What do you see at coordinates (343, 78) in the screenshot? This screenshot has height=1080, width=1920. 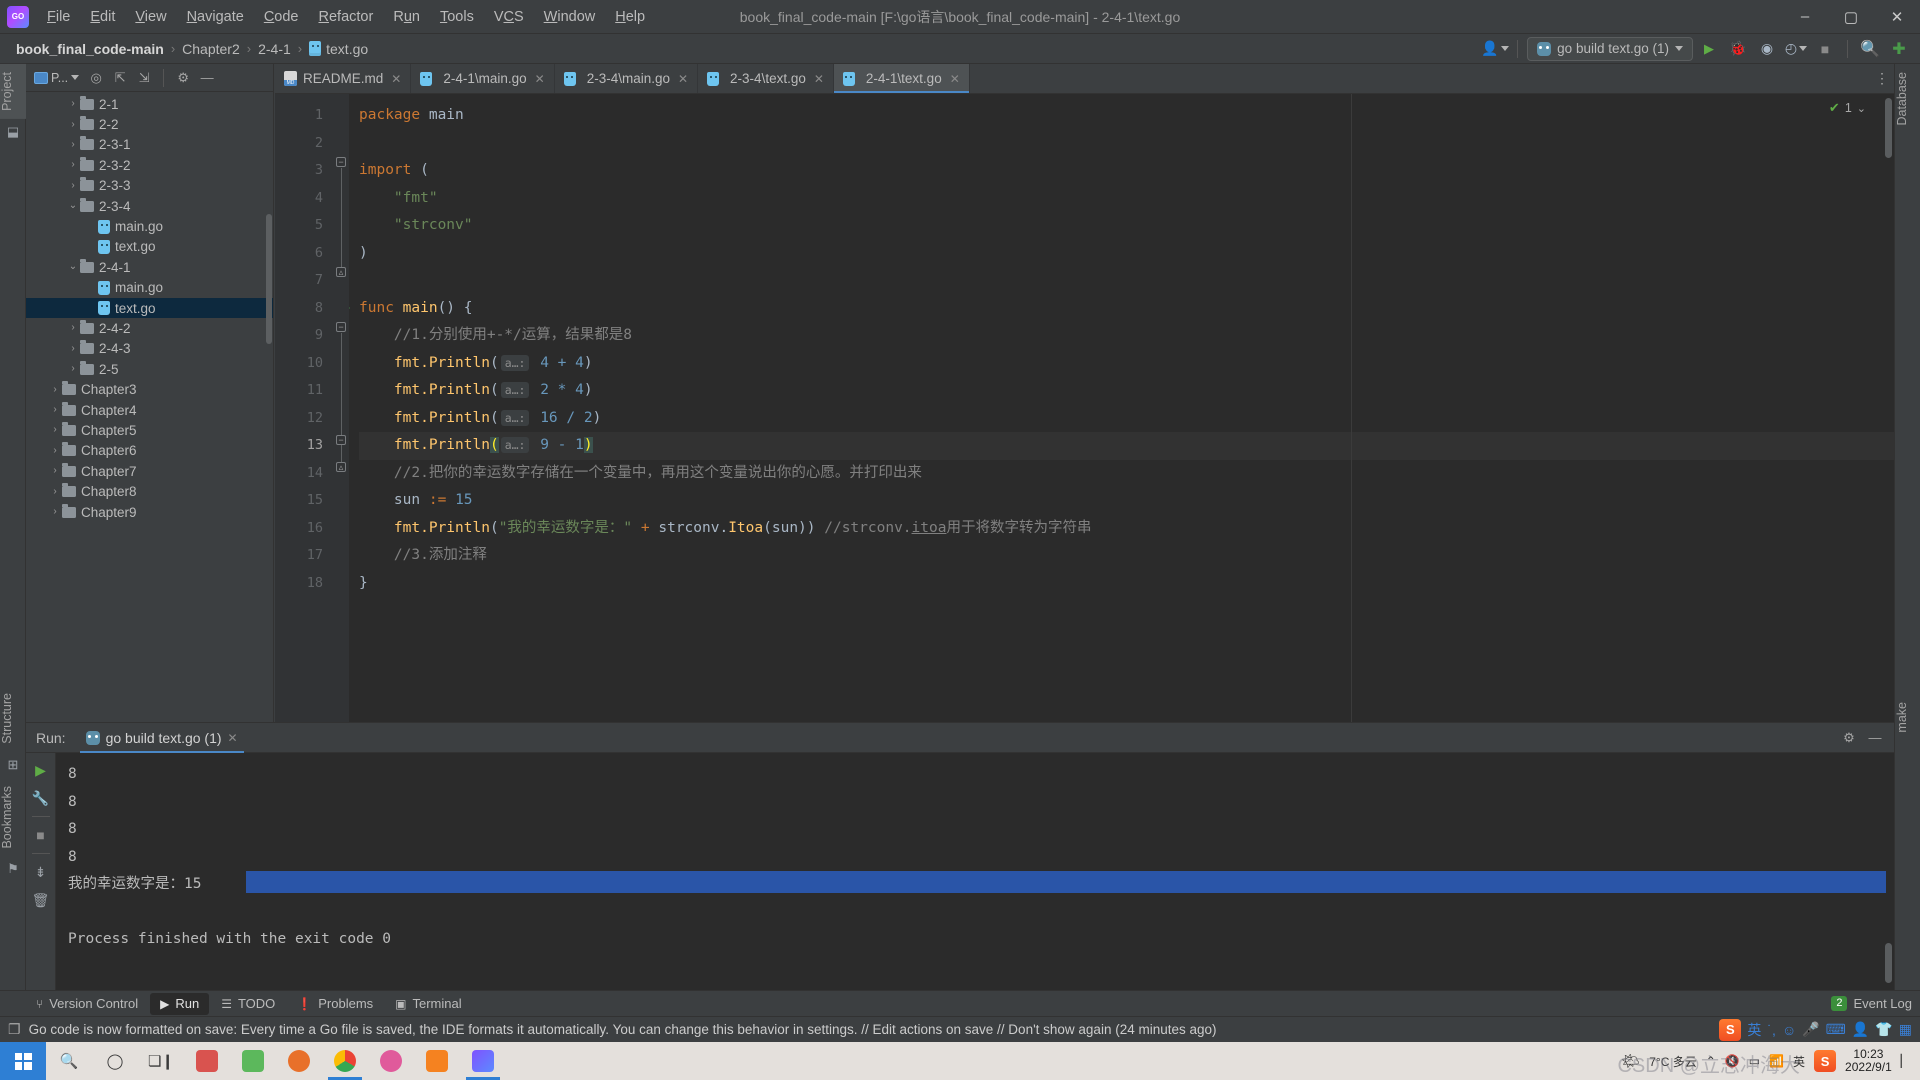 I see `editor-tab-README-md: README.md ✕` at bounding box center [343, 78].